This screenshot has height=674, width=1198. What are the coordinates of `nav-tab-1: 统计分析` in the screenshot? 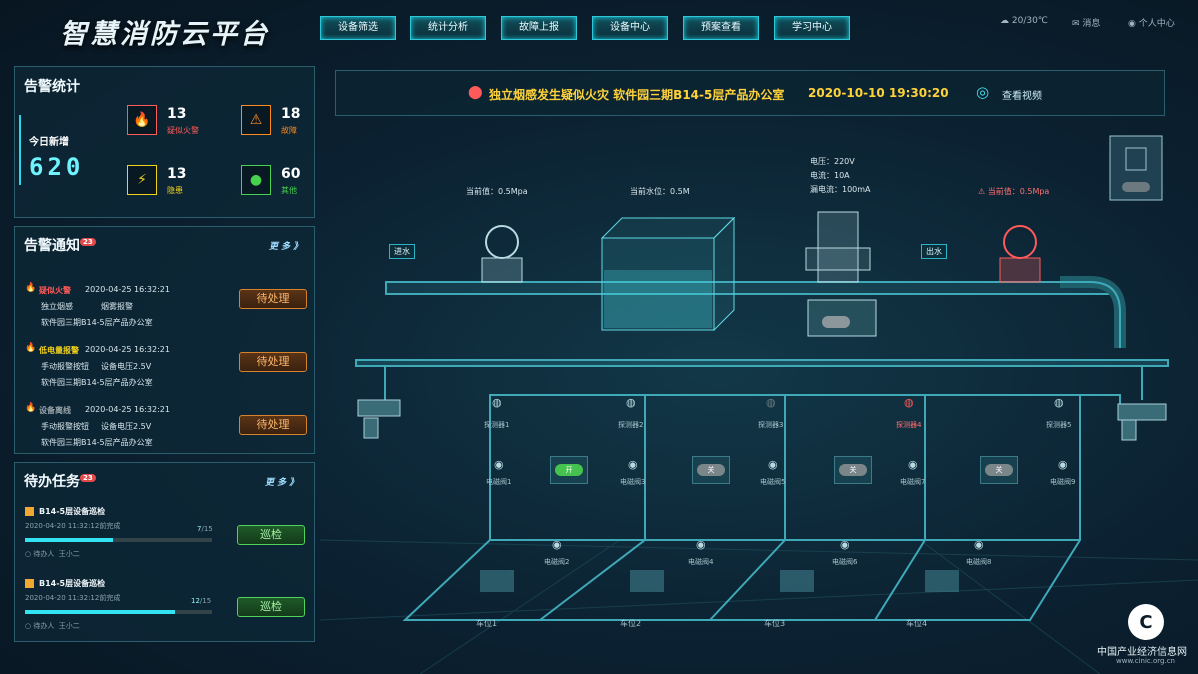 It's located at (448, 28).